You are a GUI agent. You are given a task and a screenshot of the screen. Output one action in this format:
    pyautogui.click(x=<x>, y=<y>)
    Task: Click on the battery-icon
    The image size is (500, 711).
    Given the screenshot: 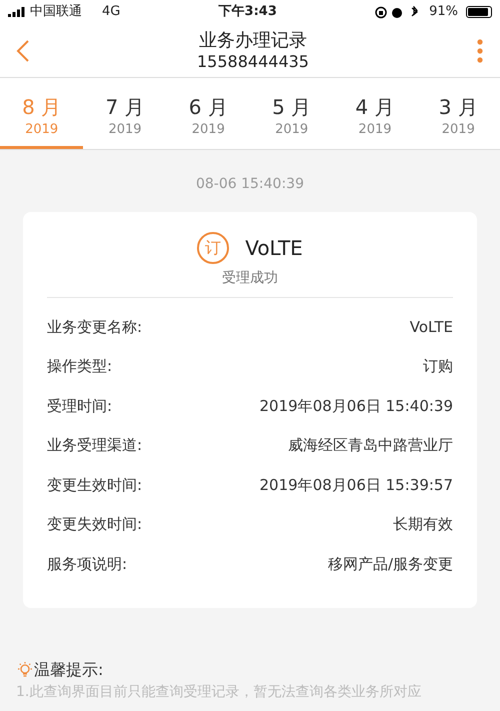 What is the action you would take?
    pyautogui.click(x=479, y=12)
    